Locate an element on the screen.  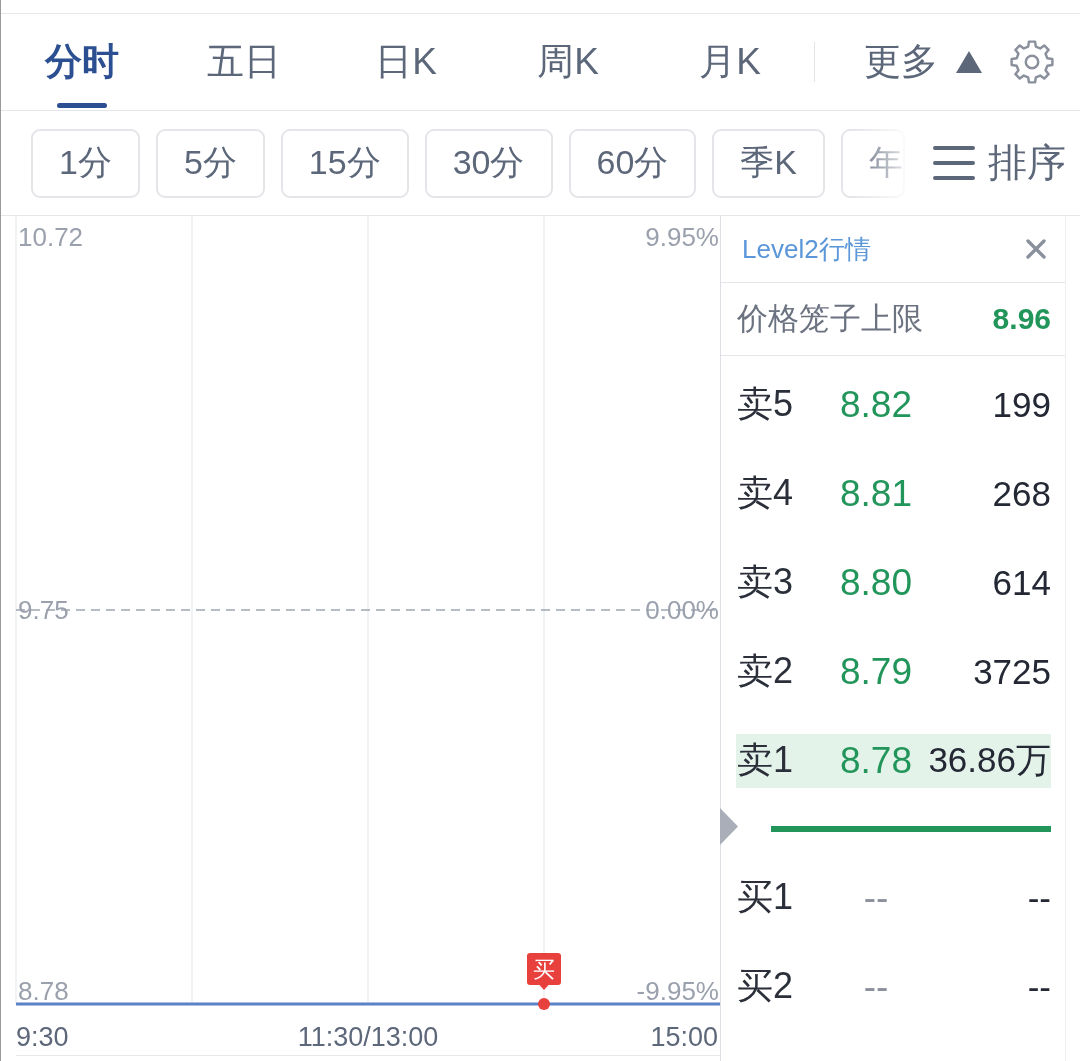
percent-axis-label: -9.95% is located at coordinates (677, 991).